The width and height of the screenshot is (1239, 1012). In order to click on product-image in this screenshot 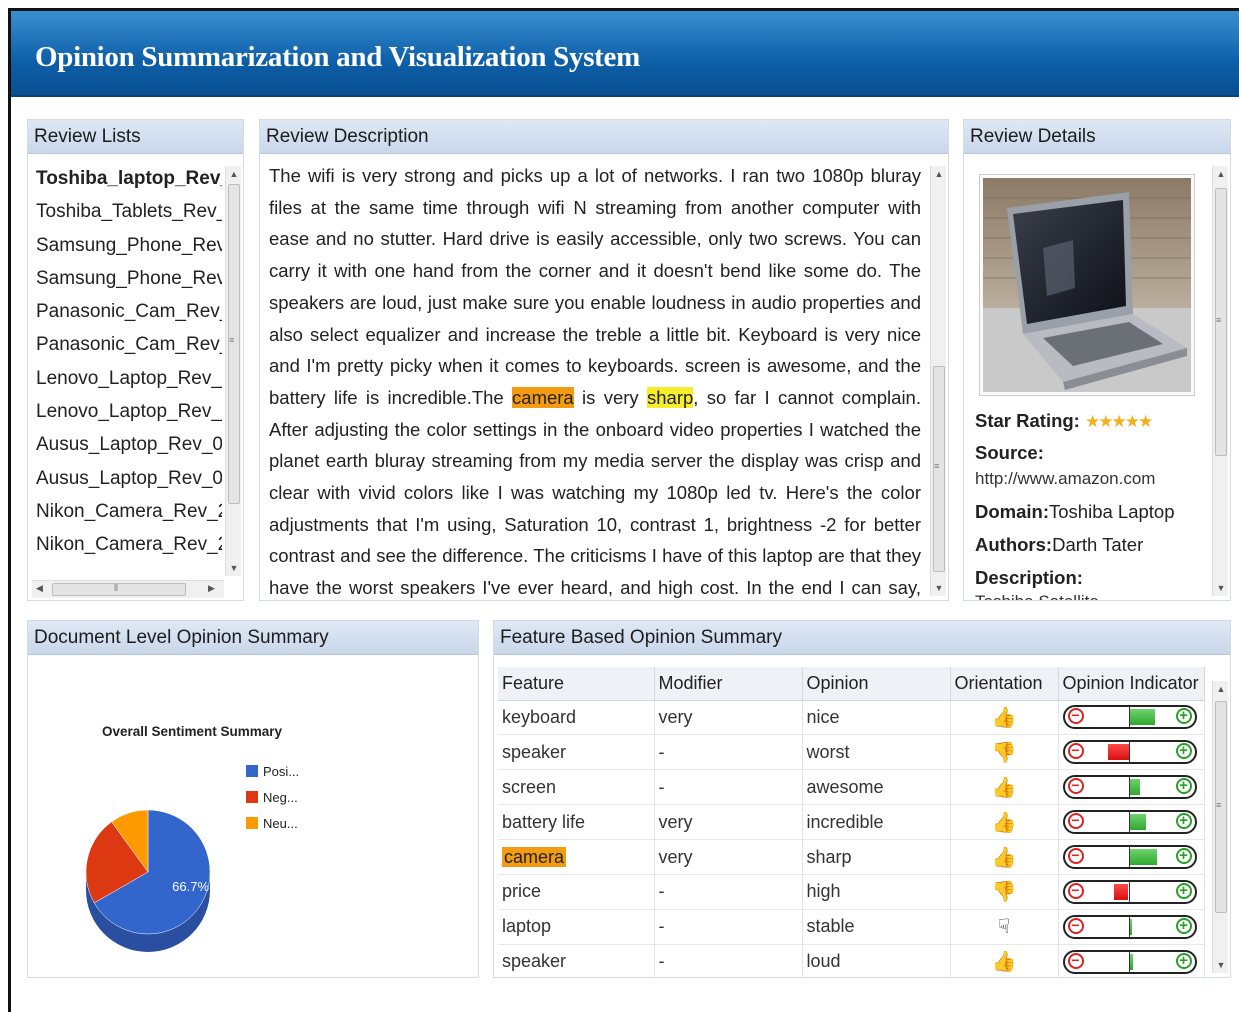, I will do `click(1087, 285)`.